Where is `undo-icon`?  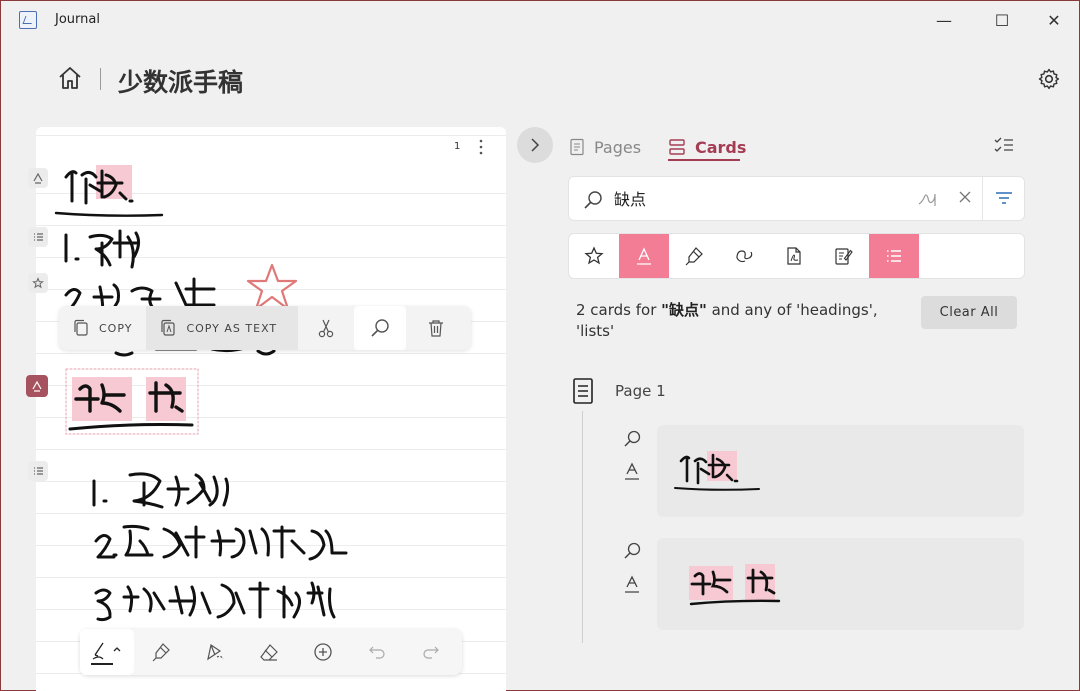
undo-icon is located at coordinates (377, 652).